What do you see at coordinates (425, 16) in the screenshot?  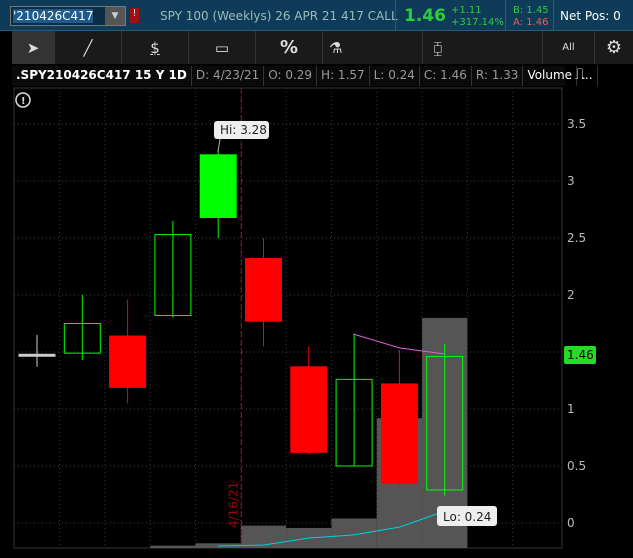 I see `last-price: 1.46` at bounding box center [425, 16].